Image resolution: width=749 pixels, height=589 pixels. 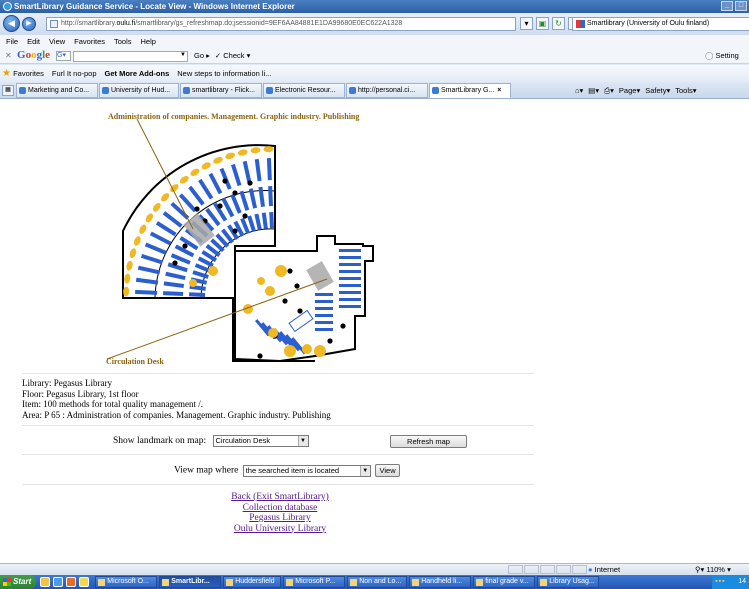 I want to click on google-search-input: ▼, so click(x=130, y=56).